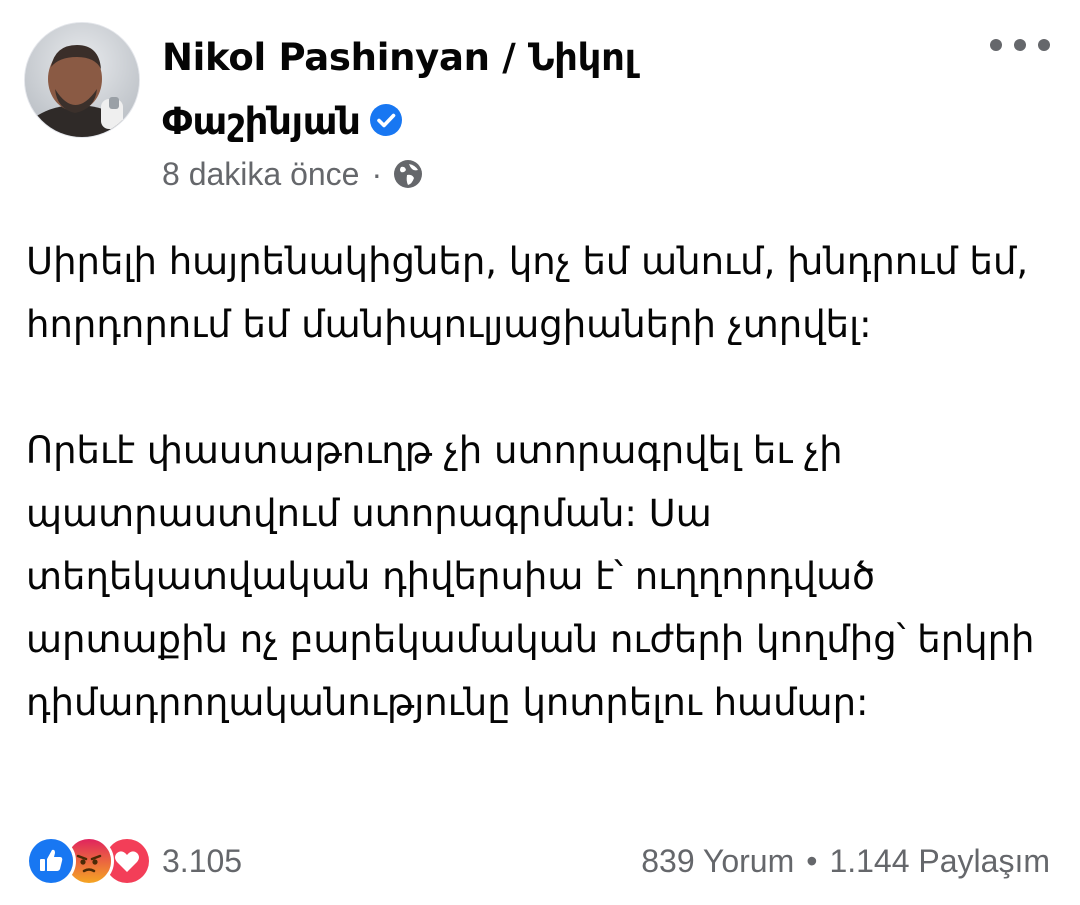  I want to click on more-options-button, so click(1020, 45).